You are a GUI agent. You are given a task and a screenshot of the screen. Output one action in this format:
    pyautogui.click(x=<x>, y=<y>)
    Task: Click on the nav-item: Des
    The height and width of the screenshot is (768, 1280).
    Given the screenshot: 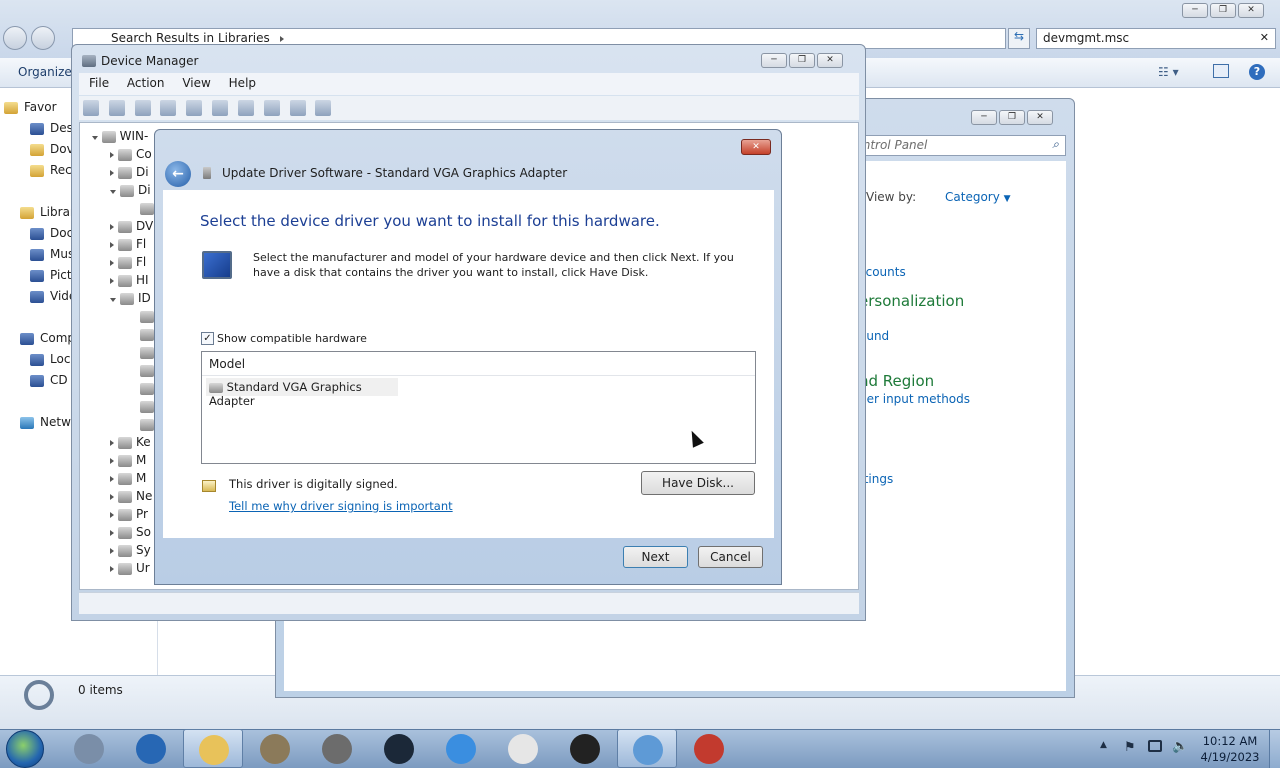 What is the action you would take?
    pyautogui.click(x=51, y=128)
    